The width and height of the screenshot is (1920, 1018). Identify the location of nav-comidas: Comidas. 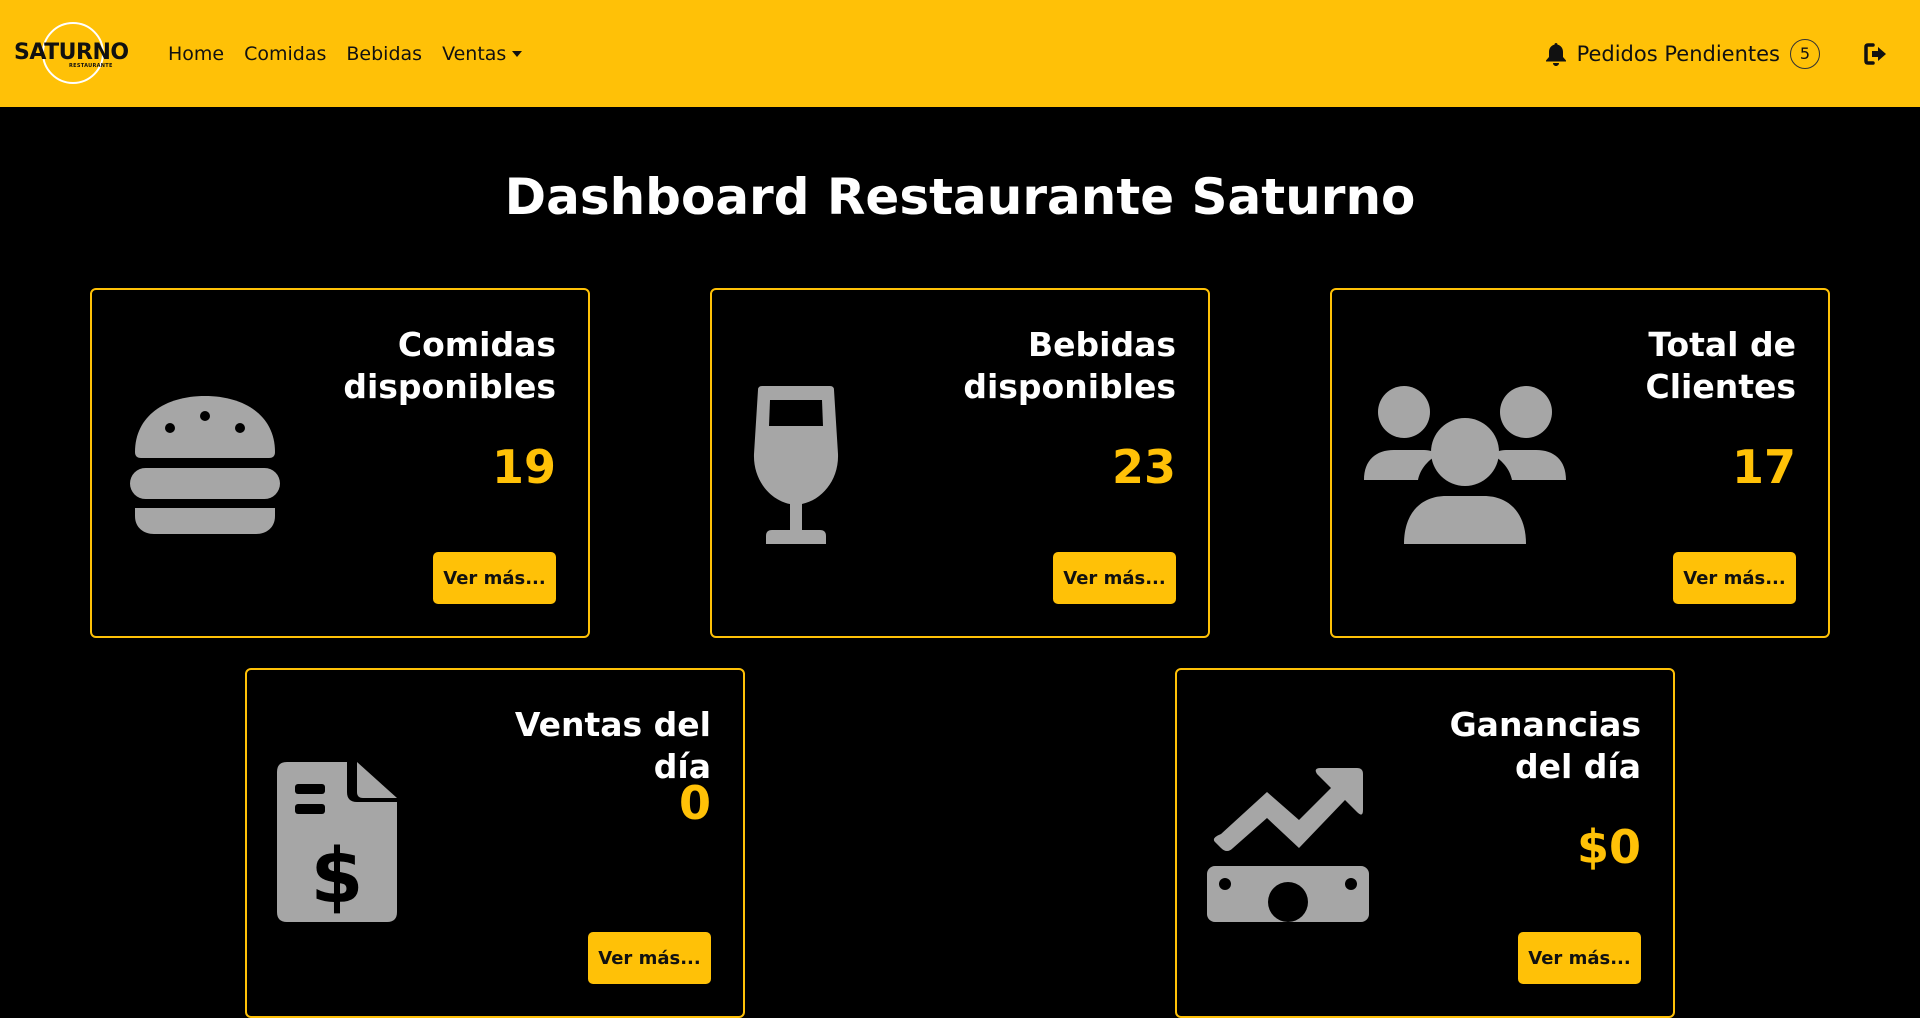
(285, 54).